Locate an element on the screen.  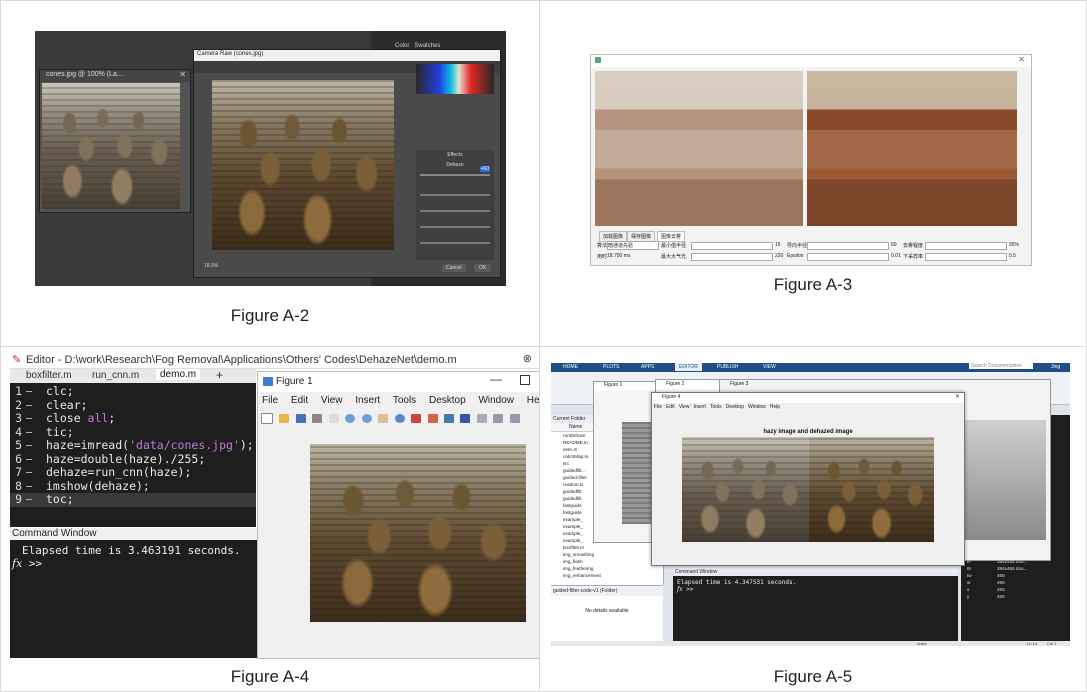
workspace-row: y 465 is located at coordinates (1015, 596).